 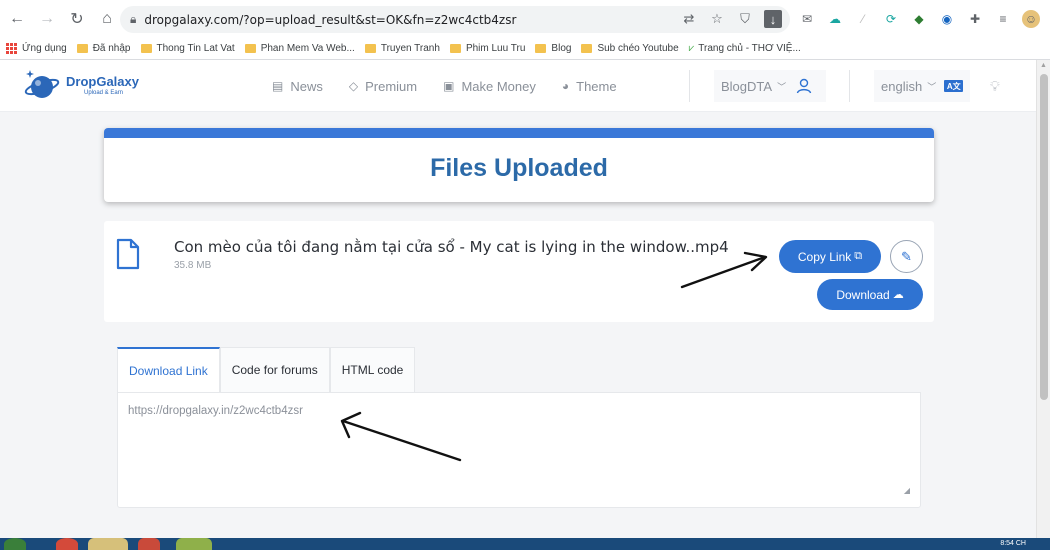 I want to click on extension-globe-icon: ◉, so click(x=947, y=19).